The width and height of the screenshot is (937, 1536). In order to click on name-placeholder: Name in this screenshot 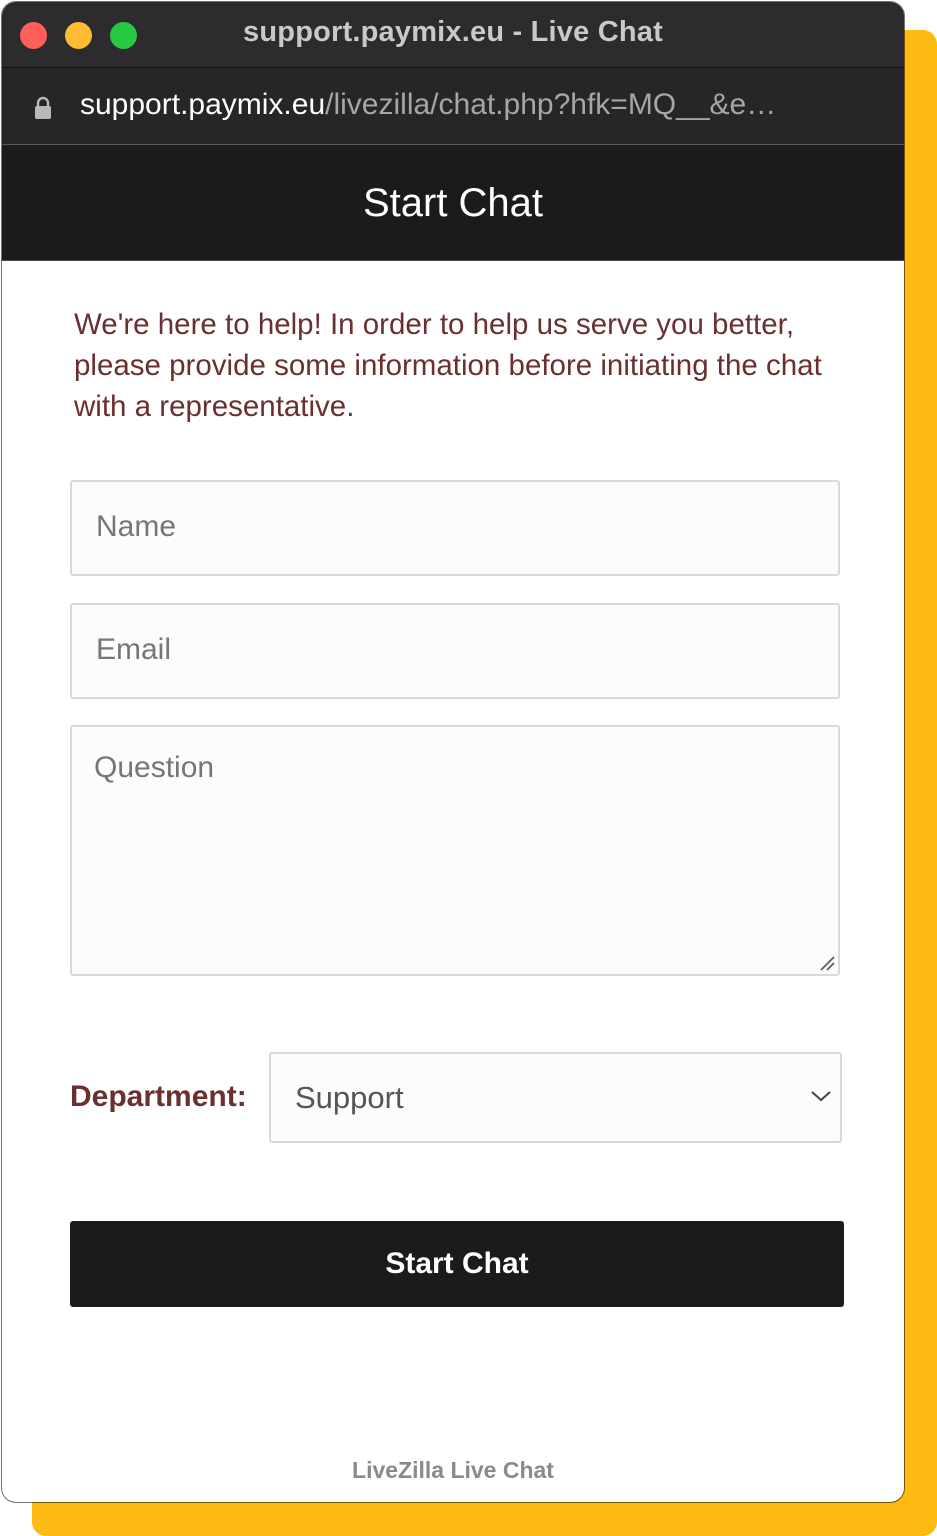, I will do `click(136, 526)`.